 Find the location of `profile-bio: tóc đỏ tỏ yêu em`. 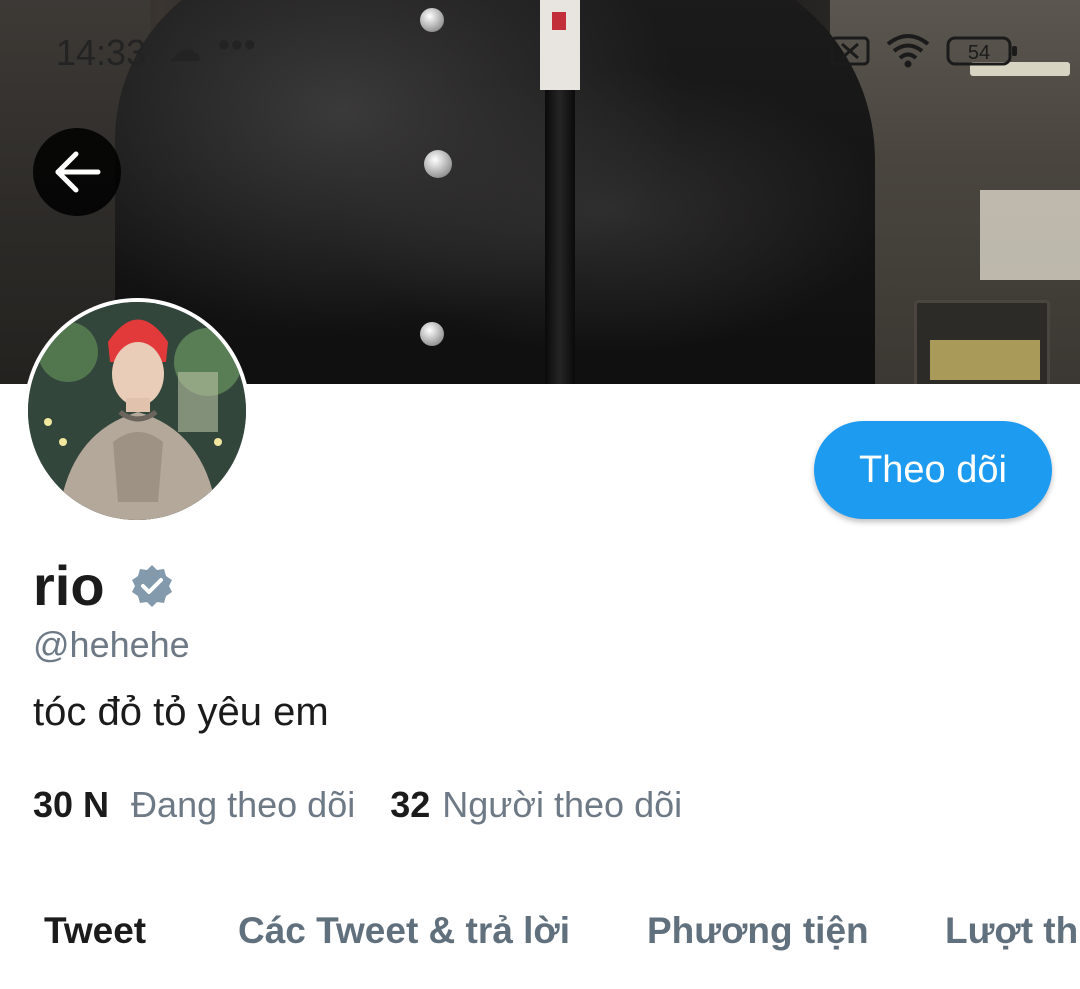

profile-bio: tóc đỏ tỏ yêu em is located at coordinates (181, 712).